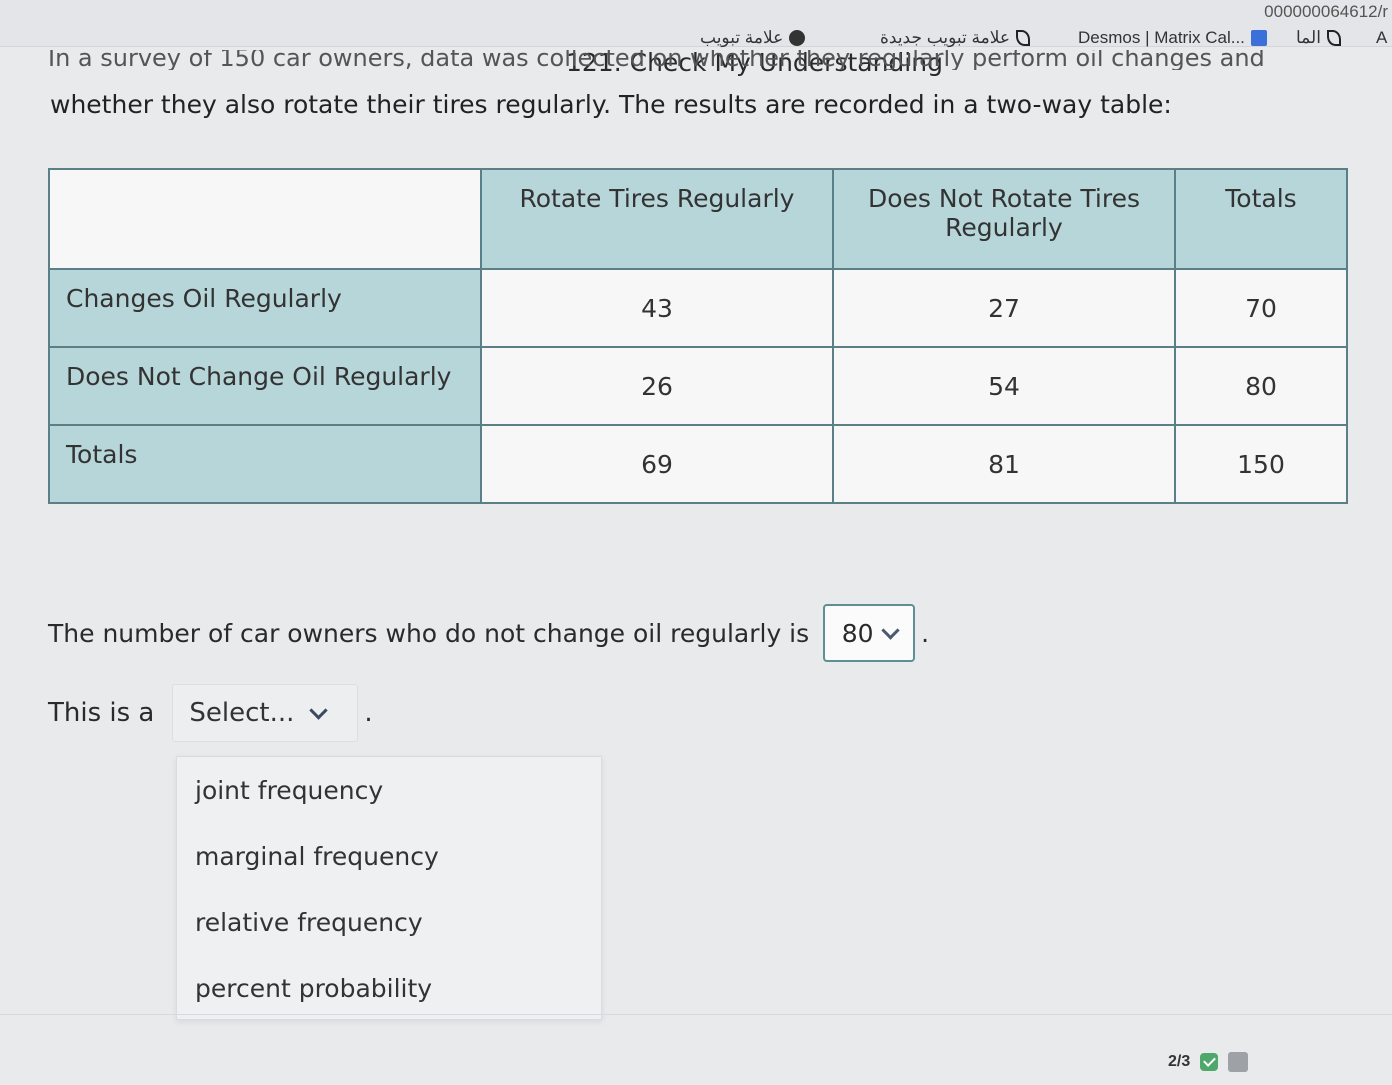 The height and width of the screenshot is (1085, 1392). What do you see at coordinates (696, 1014) in the screenshot?
I see `footer-divider` at bounding box center [696, 1014].